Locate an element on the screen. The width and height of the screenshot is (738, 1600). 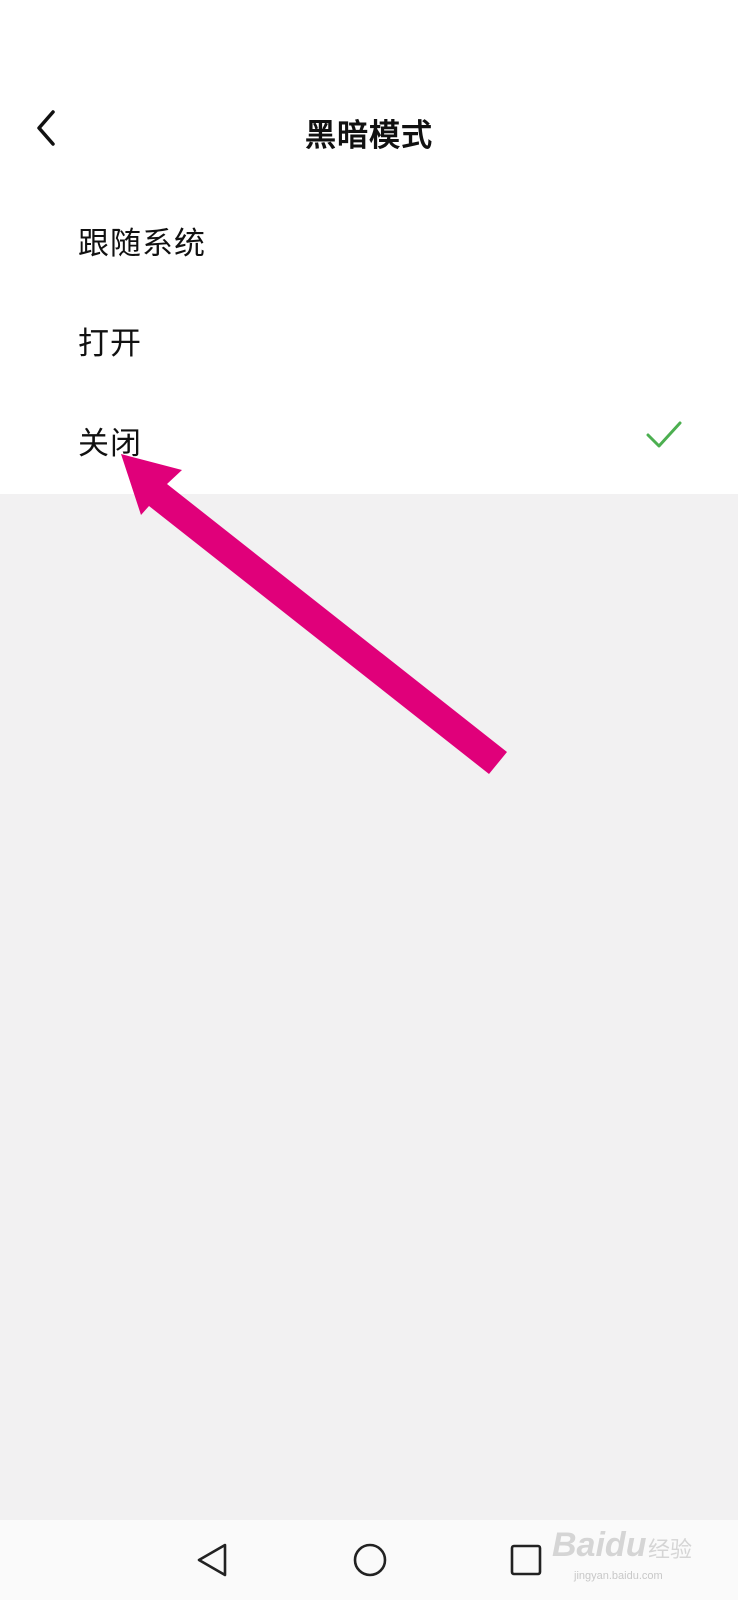
option-follow-system: 跟随系统 is located at coordinates (369, 236).